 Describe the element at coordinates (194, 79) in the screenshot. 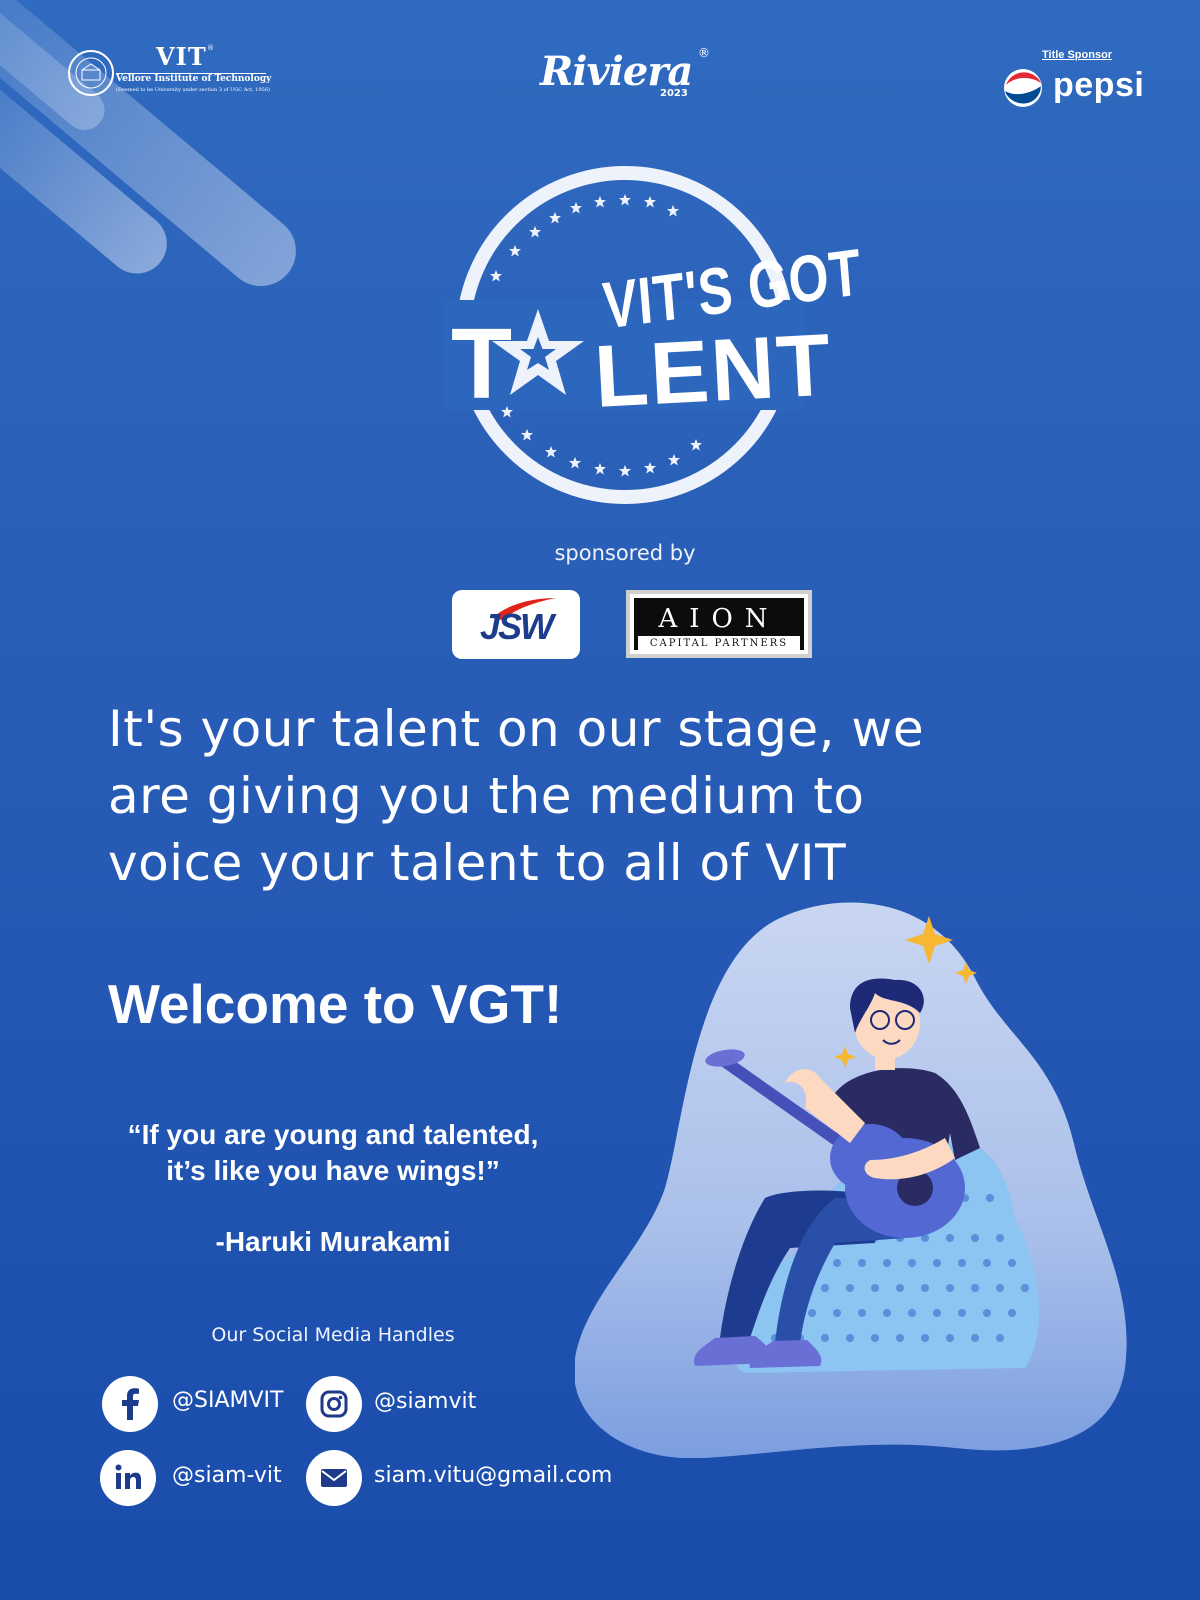

I see `vit-full-name: Vellore Institute of Technology` at that location.